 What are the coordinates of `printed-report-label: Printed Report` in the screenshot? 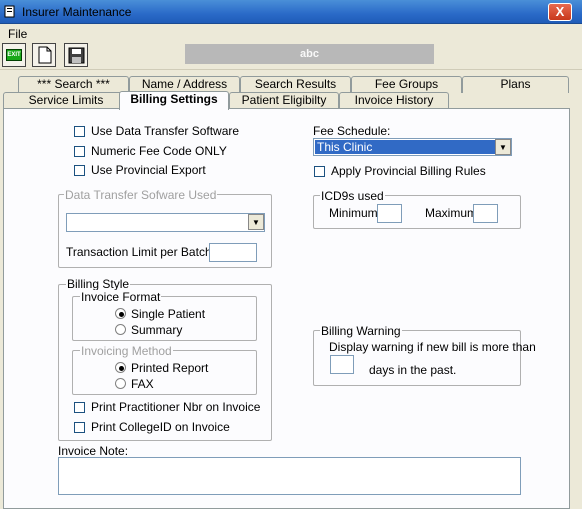 It's located at (170, 368).